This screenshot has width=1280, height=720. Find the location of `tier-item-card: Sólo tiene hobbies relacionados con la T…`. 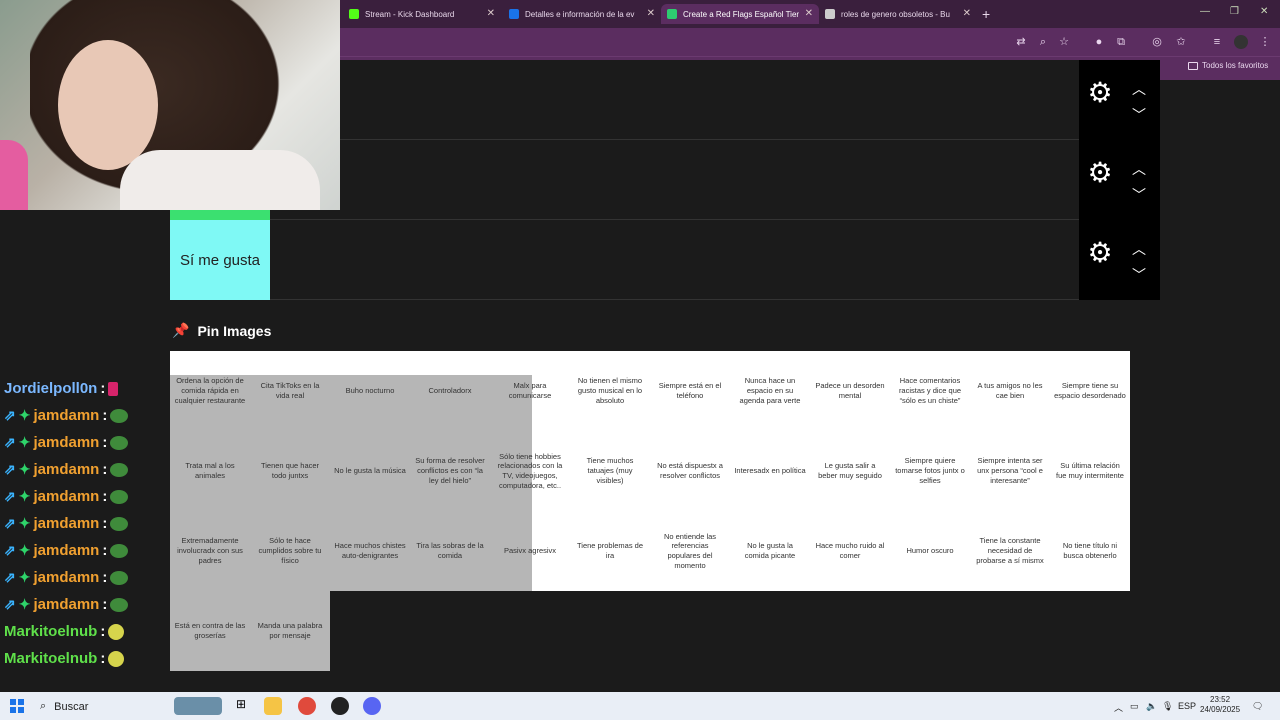

tier-item-card: Sólo tiene hobbies relacionados con la T… is located at coordinates (530, 471).